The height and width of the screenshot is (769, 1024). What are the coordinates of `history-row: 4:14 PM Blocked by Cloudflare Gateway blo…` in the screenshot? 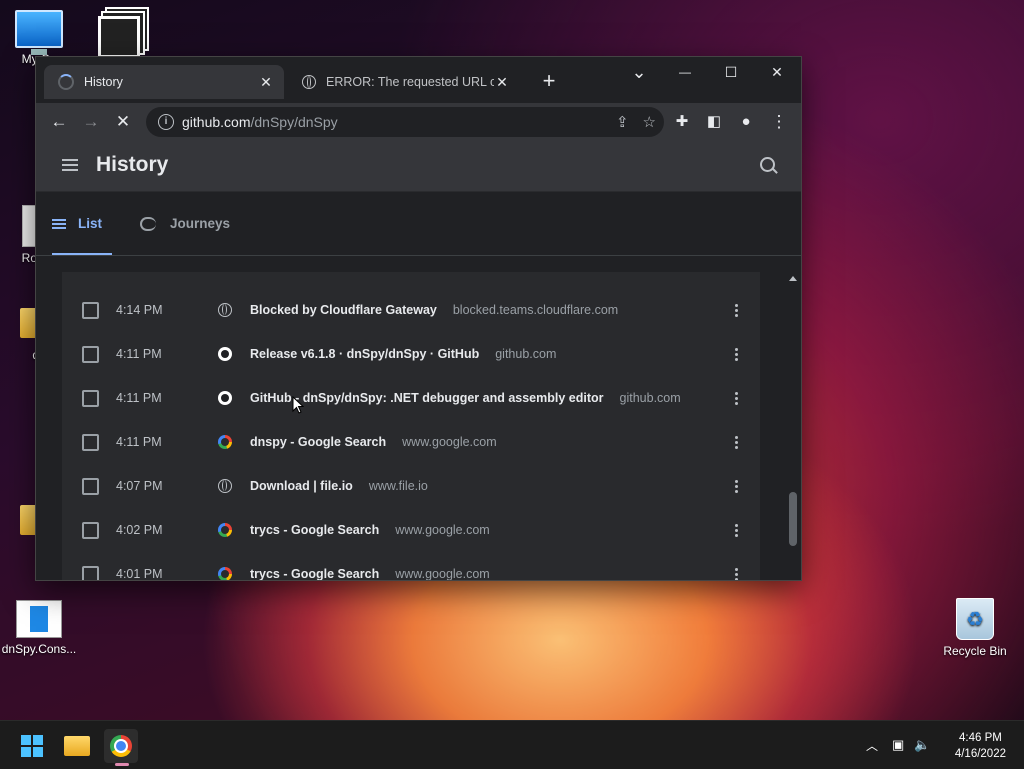 It's located at (411, 310).